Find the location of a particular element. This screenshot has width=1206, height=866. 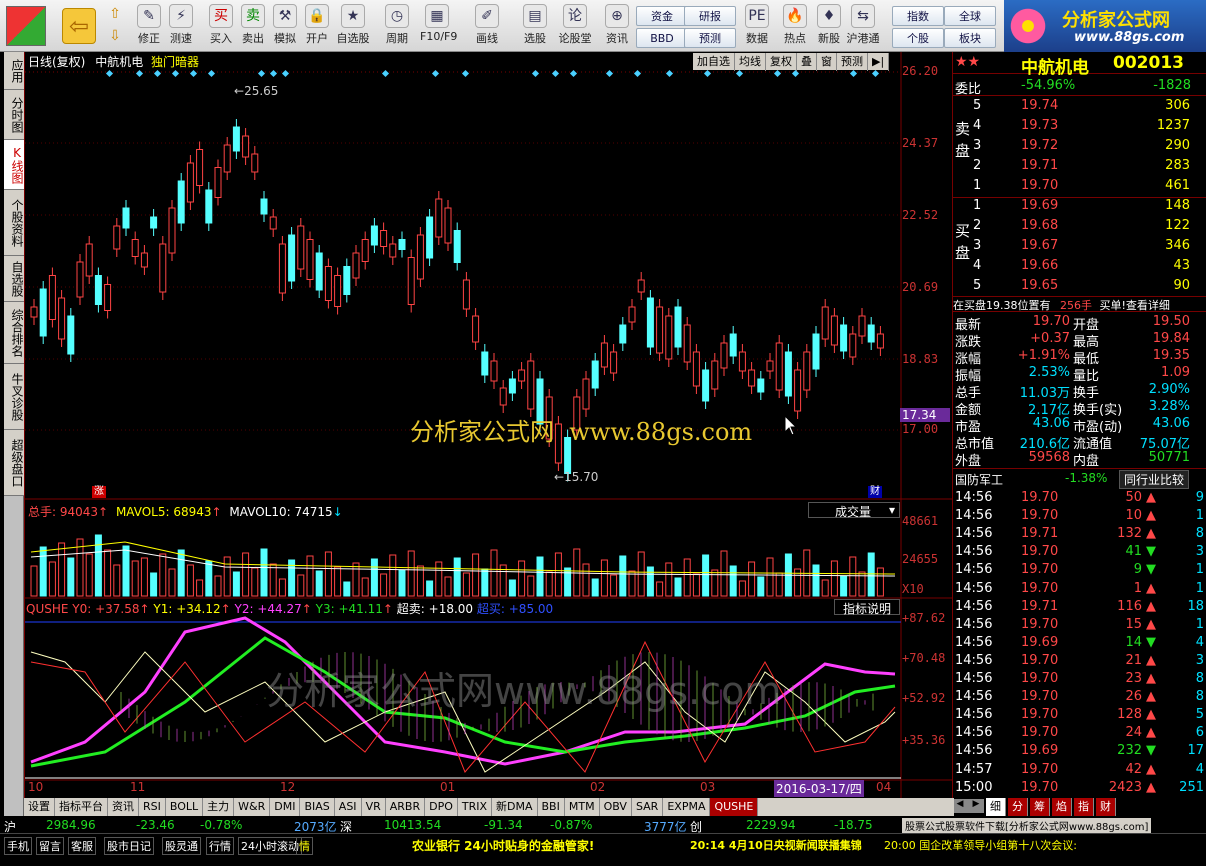

right-tab-0: 细 is located at coordinates (996, 807).